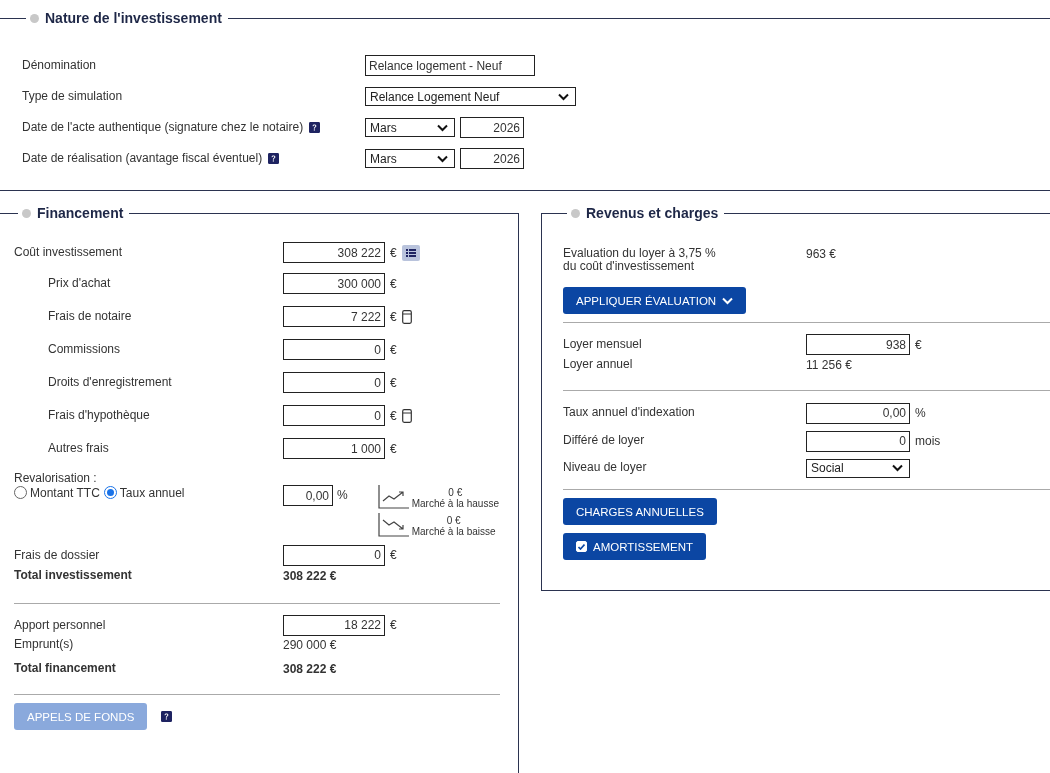  What do you see at coordinates (640, 511) in the screenshot?
I see `action-button: CHARGES ANNUELLES` at bounding box center [640, 511].